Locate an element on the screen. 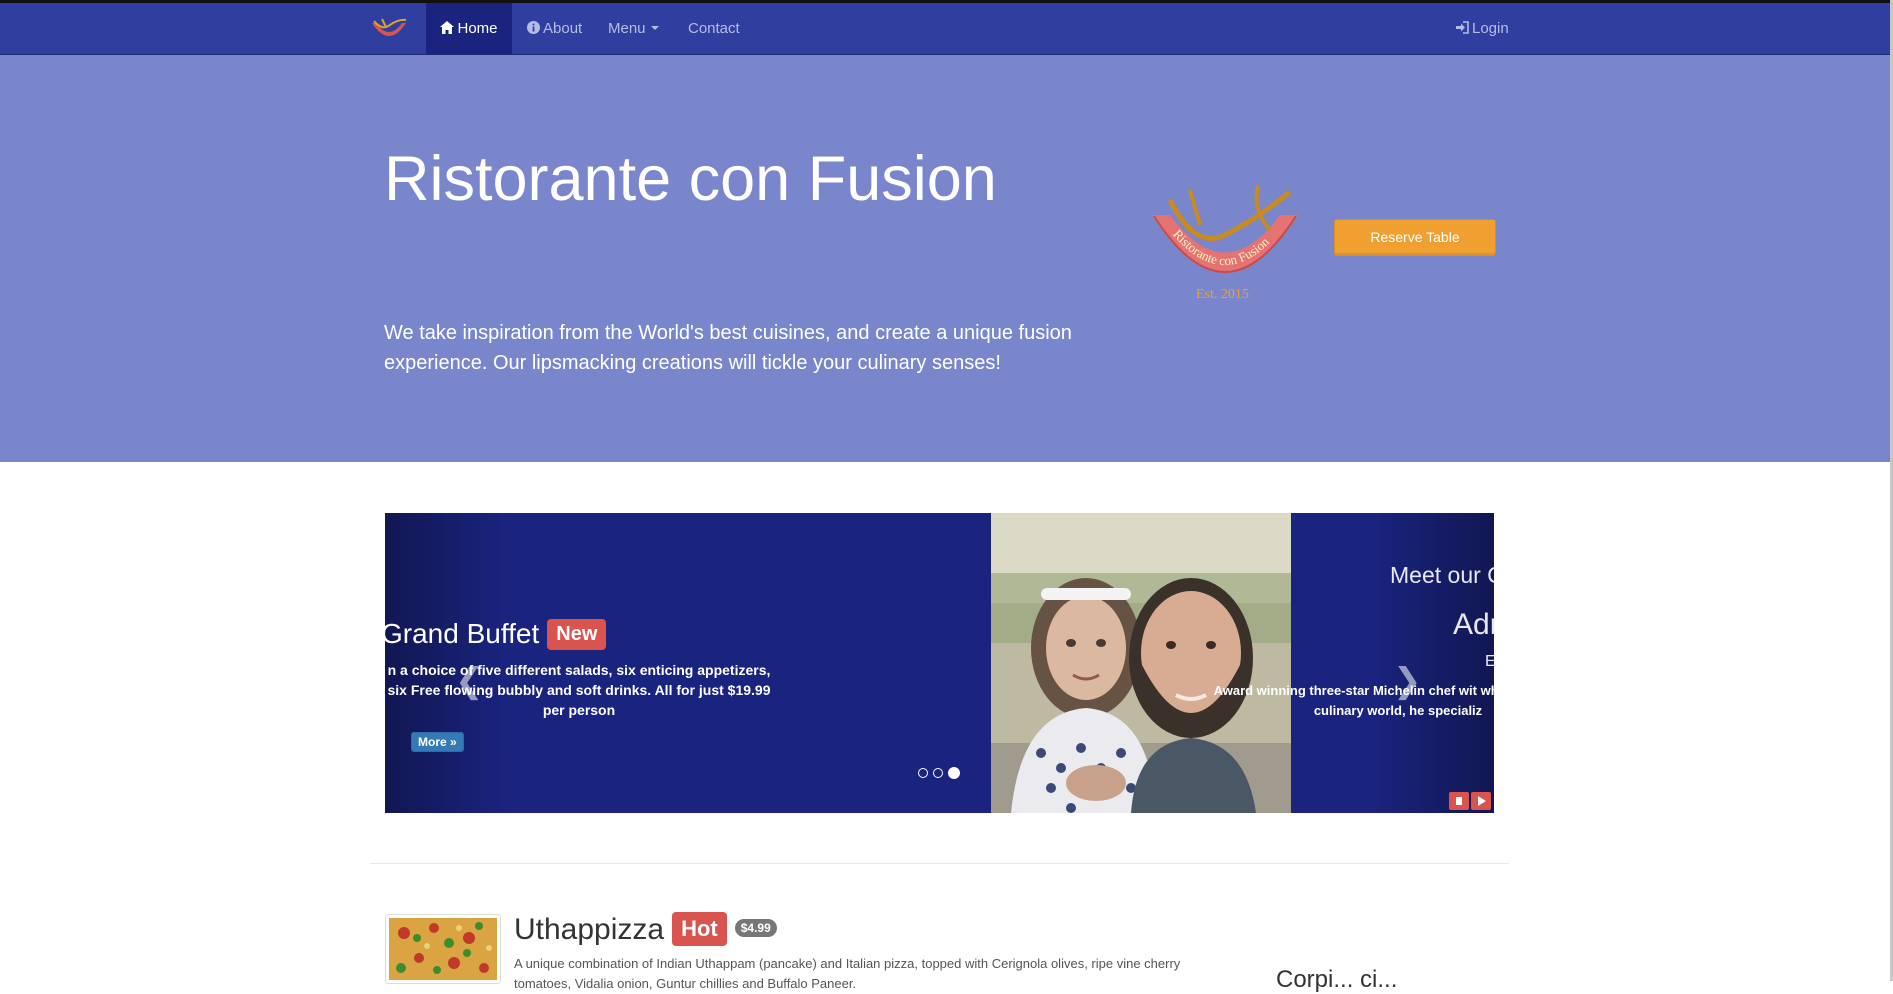 This screenshot has height=994, width=1893. chevron-right-icon: ❯ is located at coordinates (1407, 681).